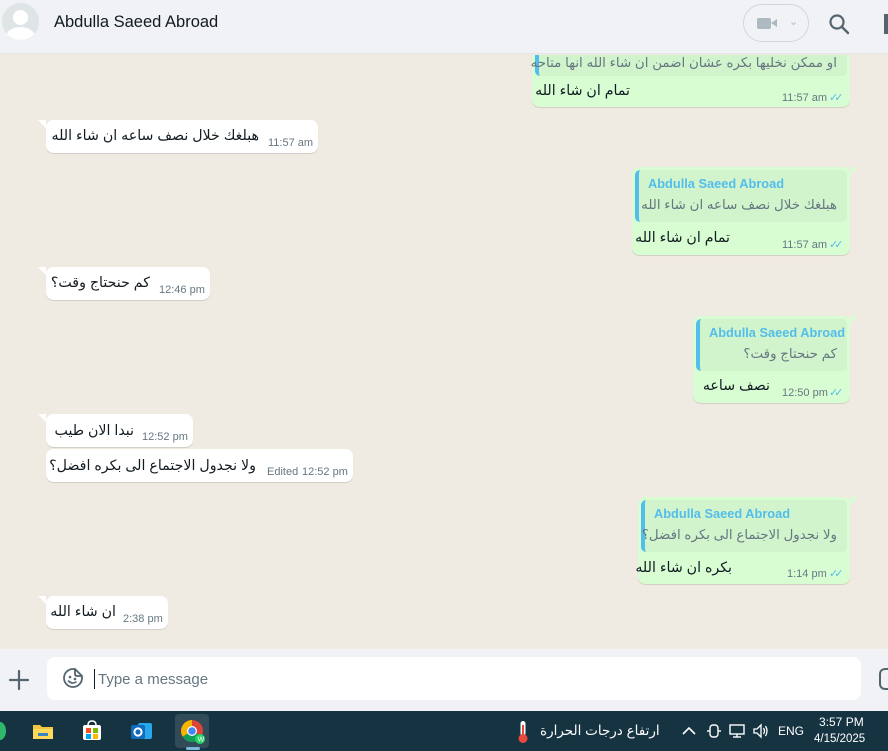 This screenshot has width=888, height=751. Describe the element at coordinates (136, 22) in the screenshot. I see `contact-name: Abdulla Saeed Abroad` at that location.